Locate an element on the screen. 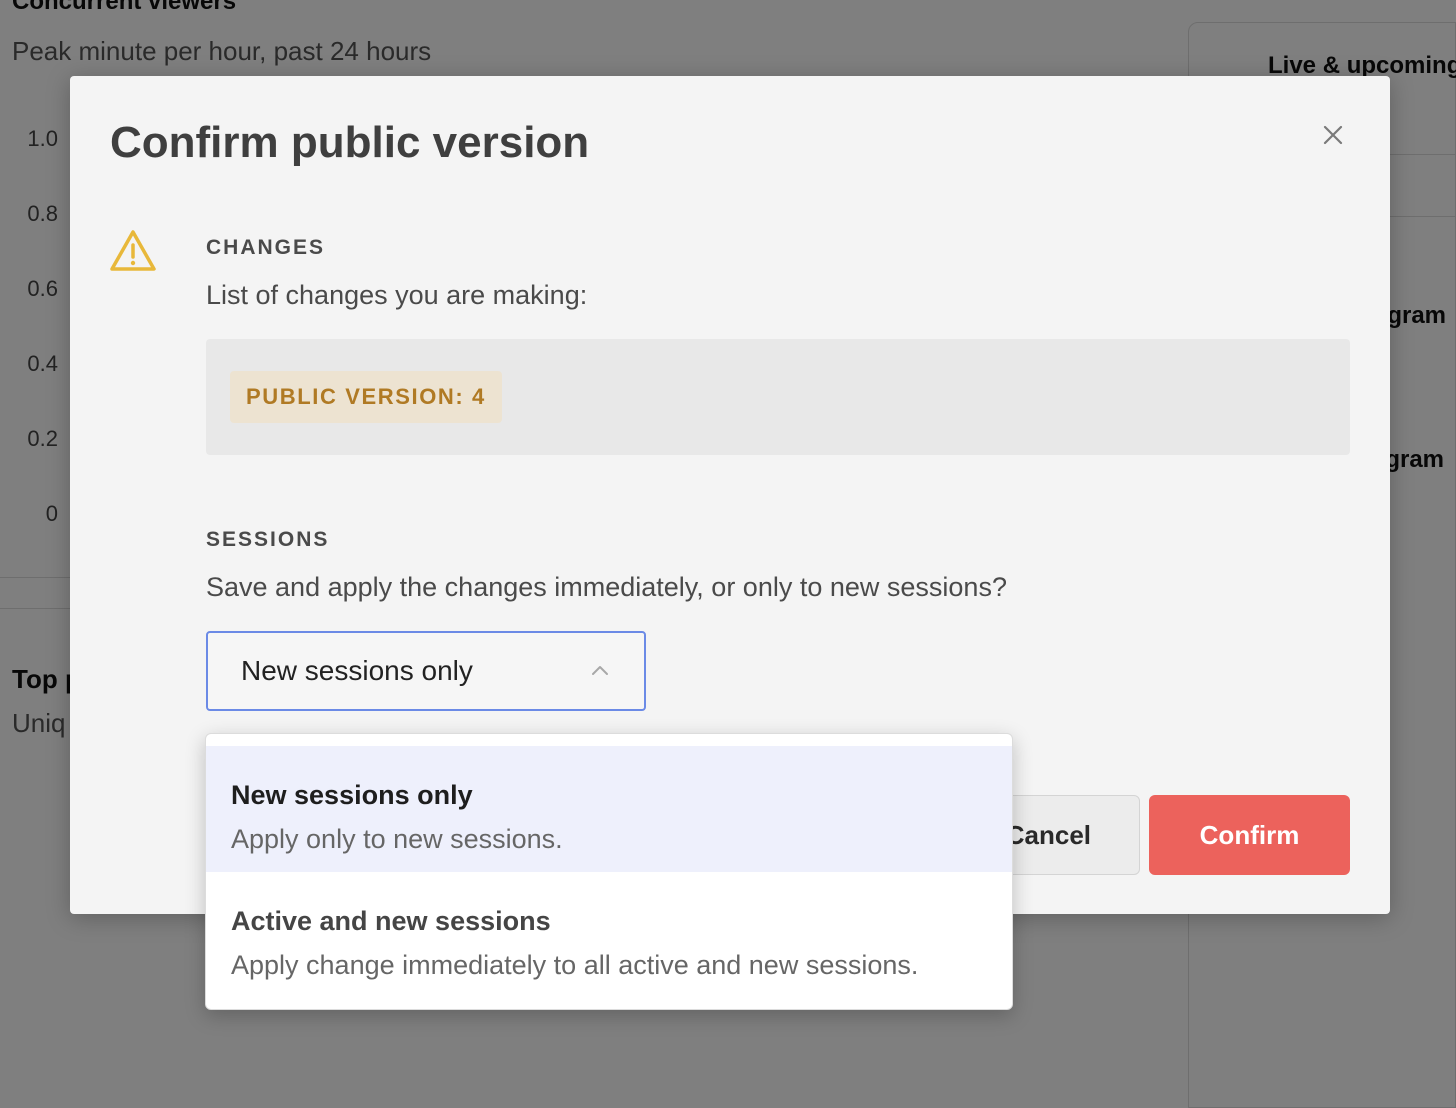 Image resolution: width=1456 pixels, height=1108 pixels. changes-label: CHANGES is located at coordinates (266, 247).